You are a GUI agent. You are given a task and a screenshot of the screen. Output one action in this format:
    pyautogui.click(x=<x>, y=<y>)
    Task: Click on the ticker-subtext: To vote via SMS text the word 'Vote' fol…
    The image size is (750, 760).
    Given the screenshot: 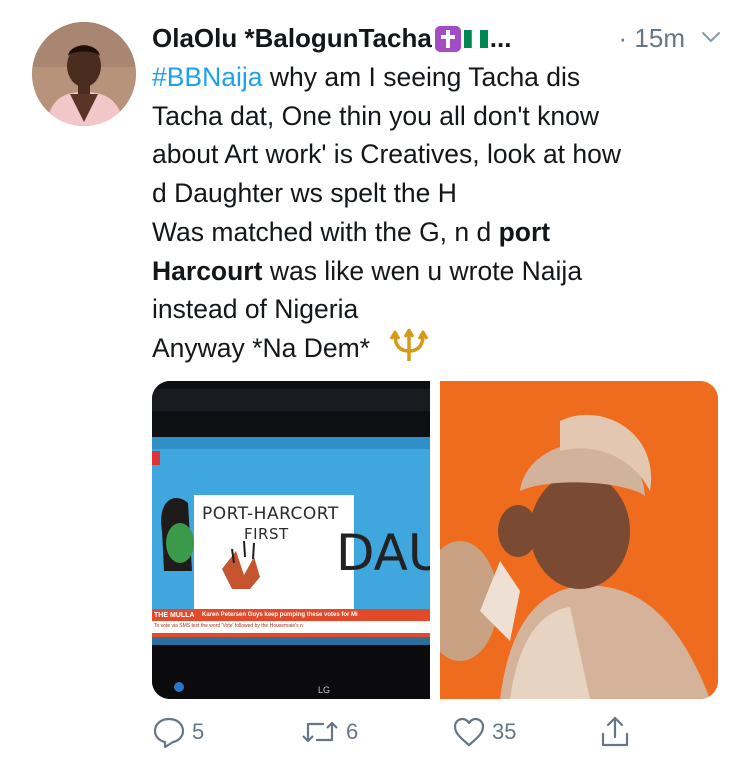 What is the action you would take?
    pyautogui.click(x=228, y=626)
    